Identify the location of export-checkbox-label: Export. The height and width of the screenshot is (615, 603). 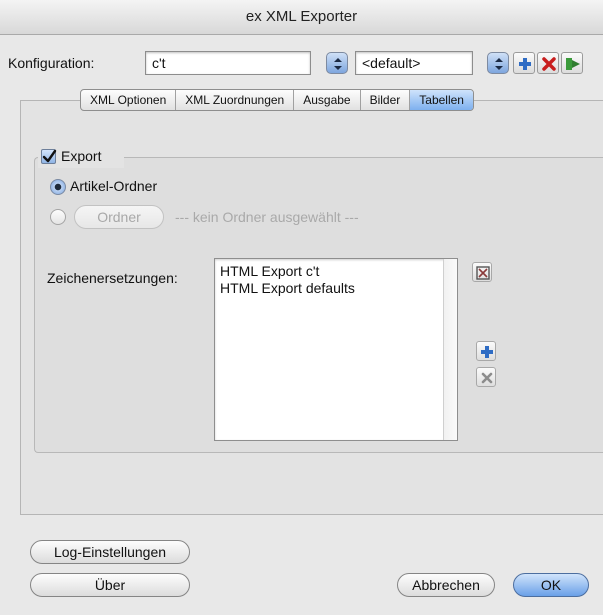
(81, 156).